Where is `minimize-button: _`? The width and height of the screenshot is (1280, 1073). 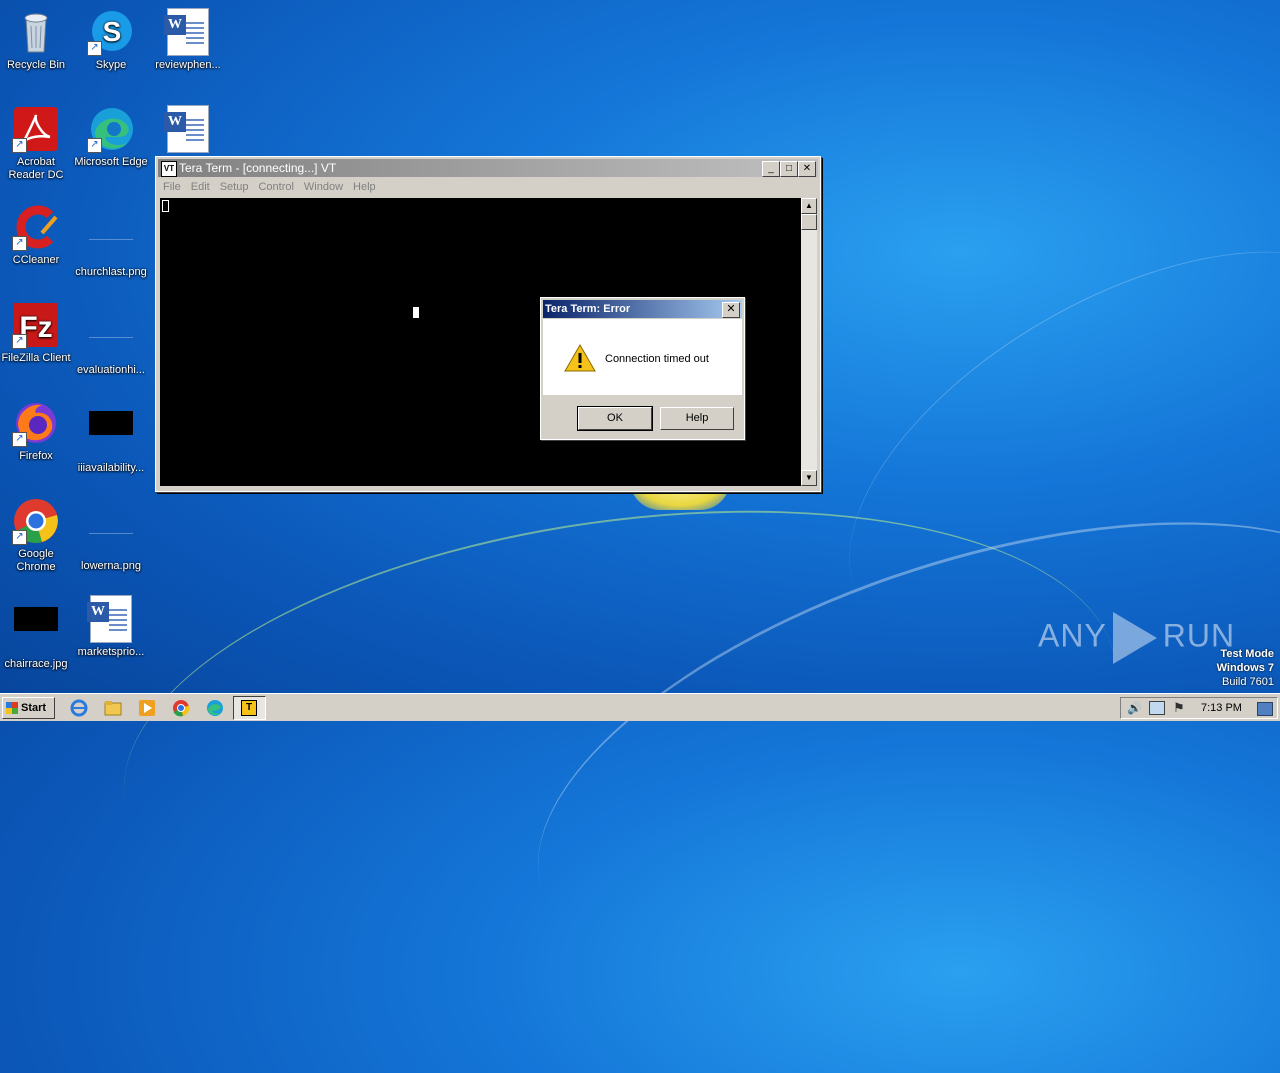
minimize-button: _ is located at coordinates (771, 169).